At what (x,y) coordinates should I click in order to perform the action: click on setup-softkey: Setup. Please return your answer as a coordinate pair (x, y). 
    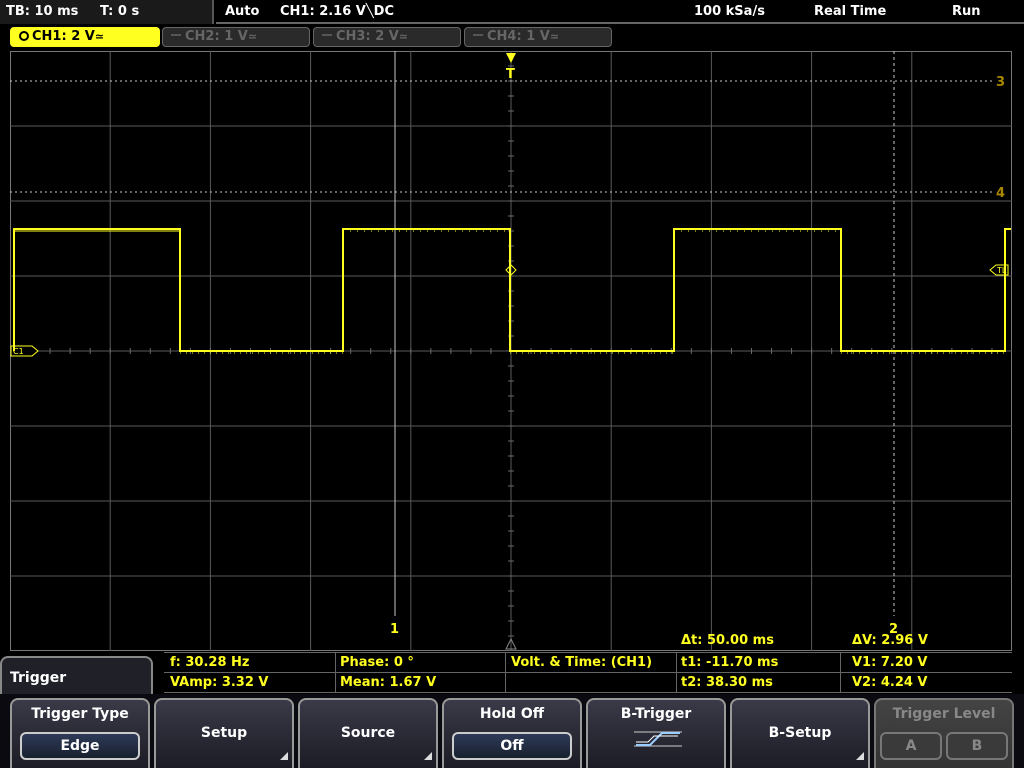
    Looking at the image, I should click on (224, 733).